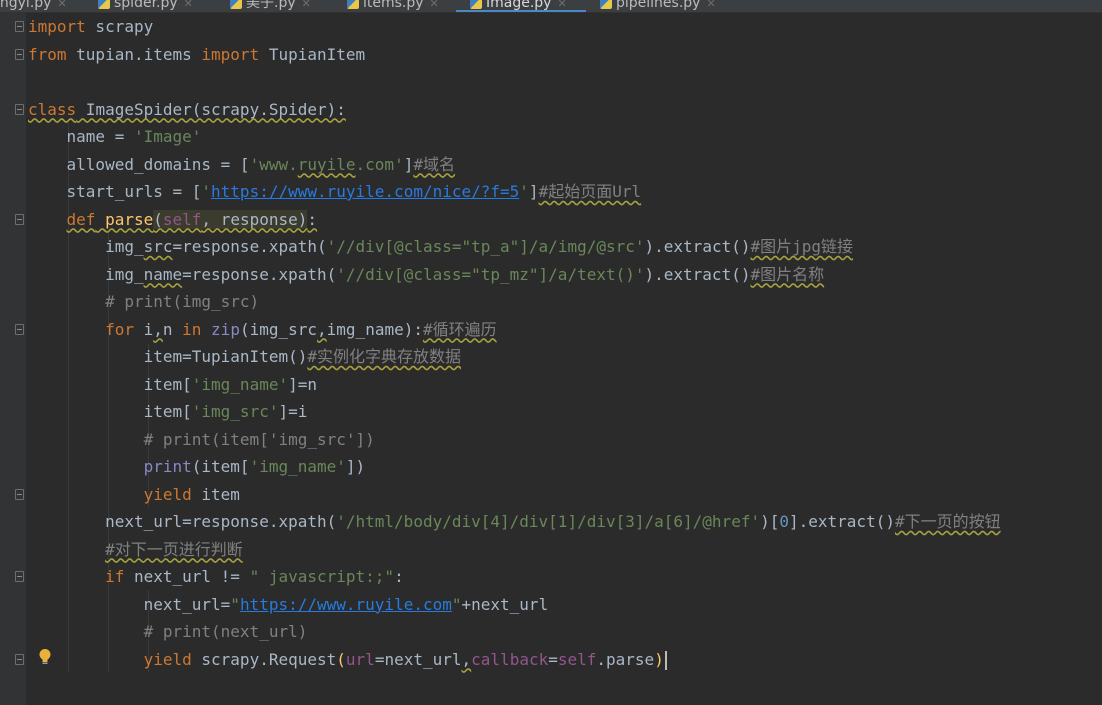 The width and height of the screenshot is (1102, 705). I want to click on tab-0: ingyi.py ✕, so click(33, 6).